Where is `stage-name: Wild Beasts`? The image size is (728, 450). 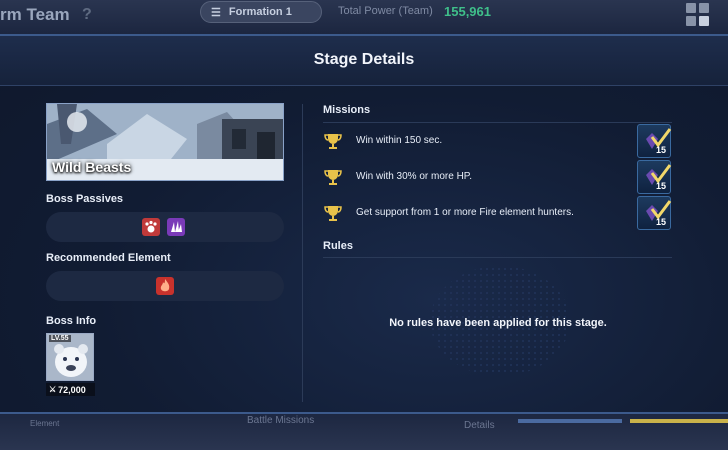
stage-name: Wild Beasts is located at coordinates (92, 167).